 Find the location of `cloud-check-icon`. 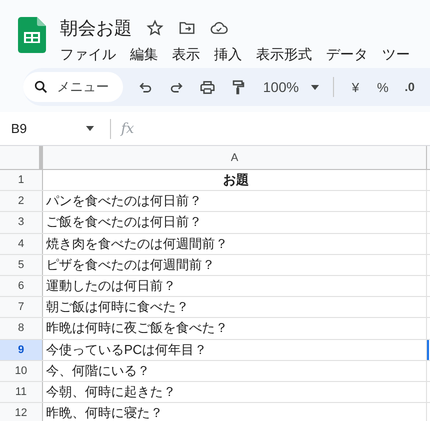

cloud-check-icon is located at coordinates (219, 28).